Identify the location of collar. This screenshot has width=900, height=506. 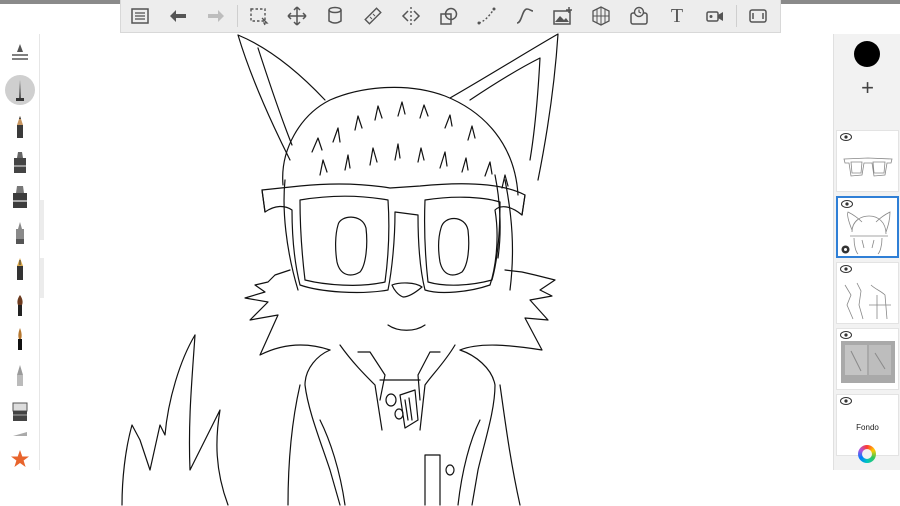
(322, 427).